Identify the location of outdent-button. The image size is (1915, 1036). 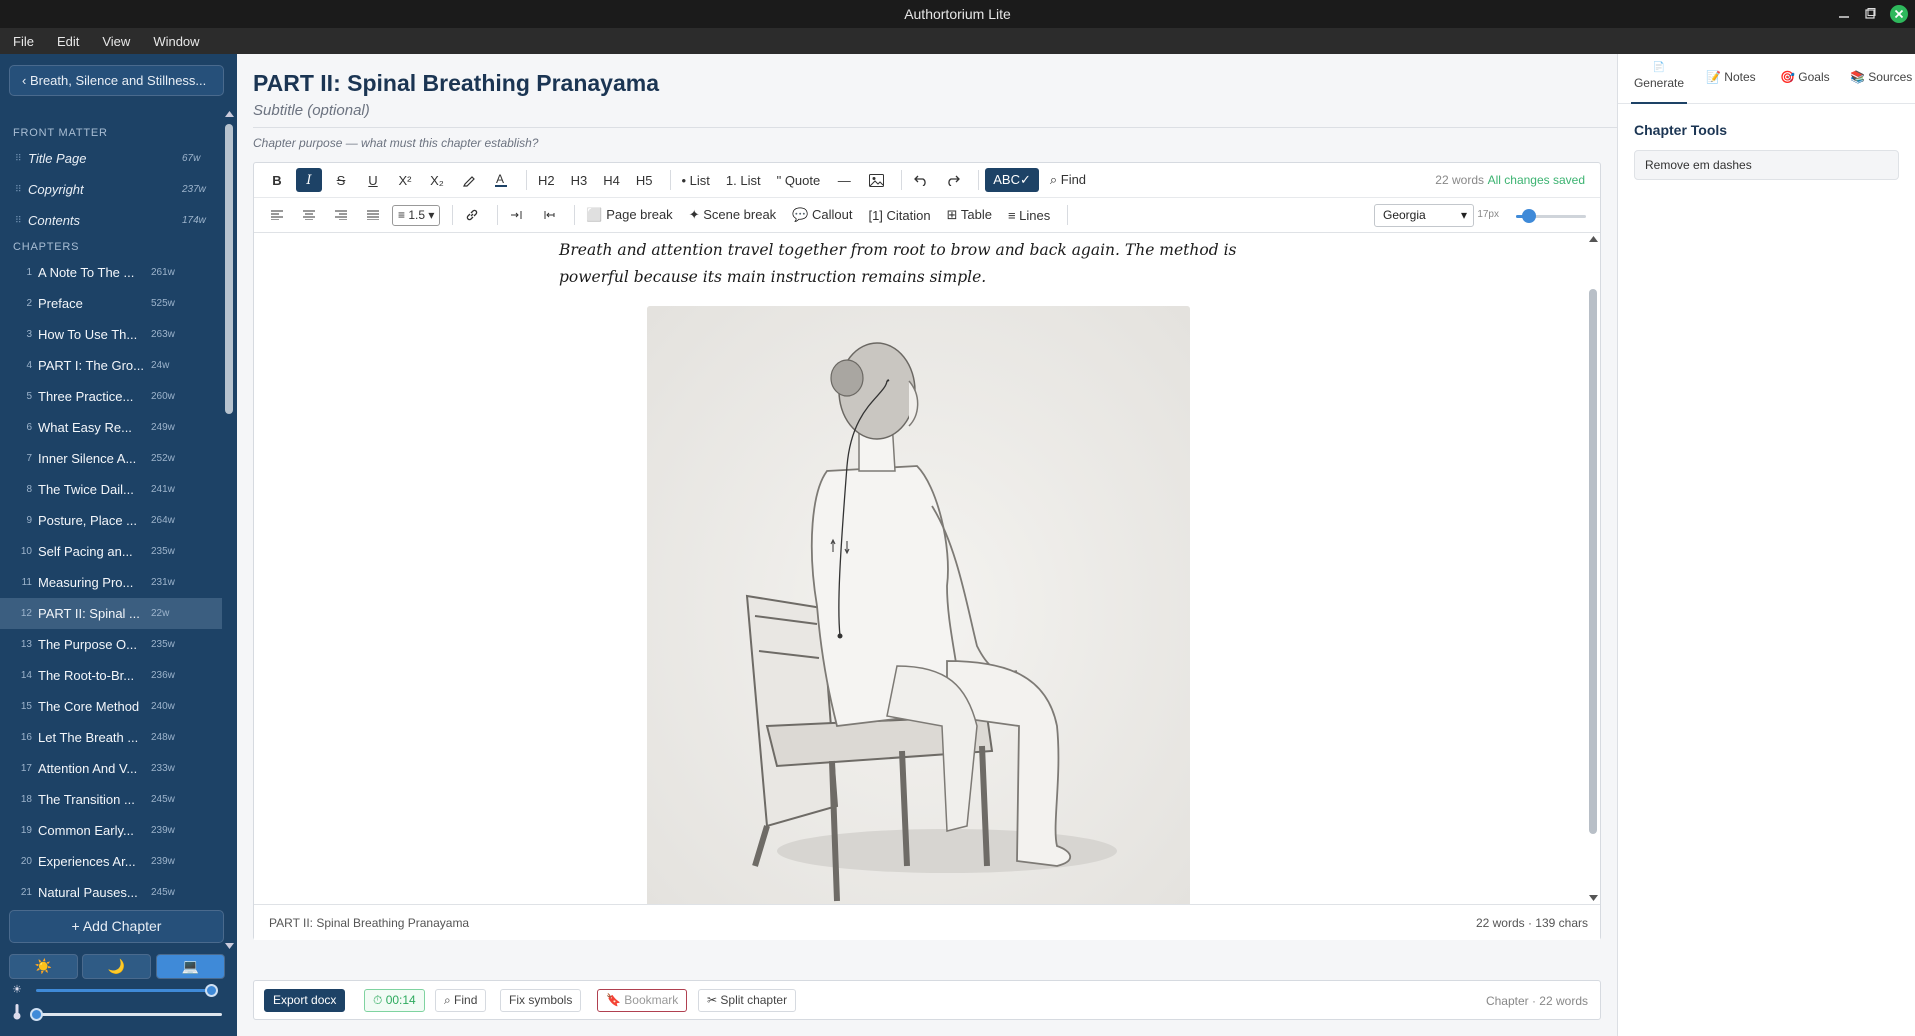
(549, 215).